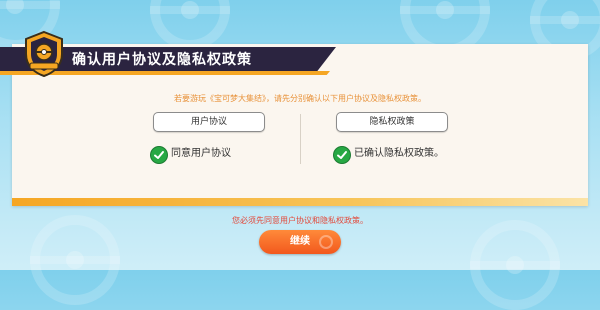 Image resolution: width=600 pixels, height=310 pixels. What do you see at coordinates (201, 153) in the screenshot?
I see `agree-user-agreement-label: 同意用户协议` at bounding box center [201, 153].